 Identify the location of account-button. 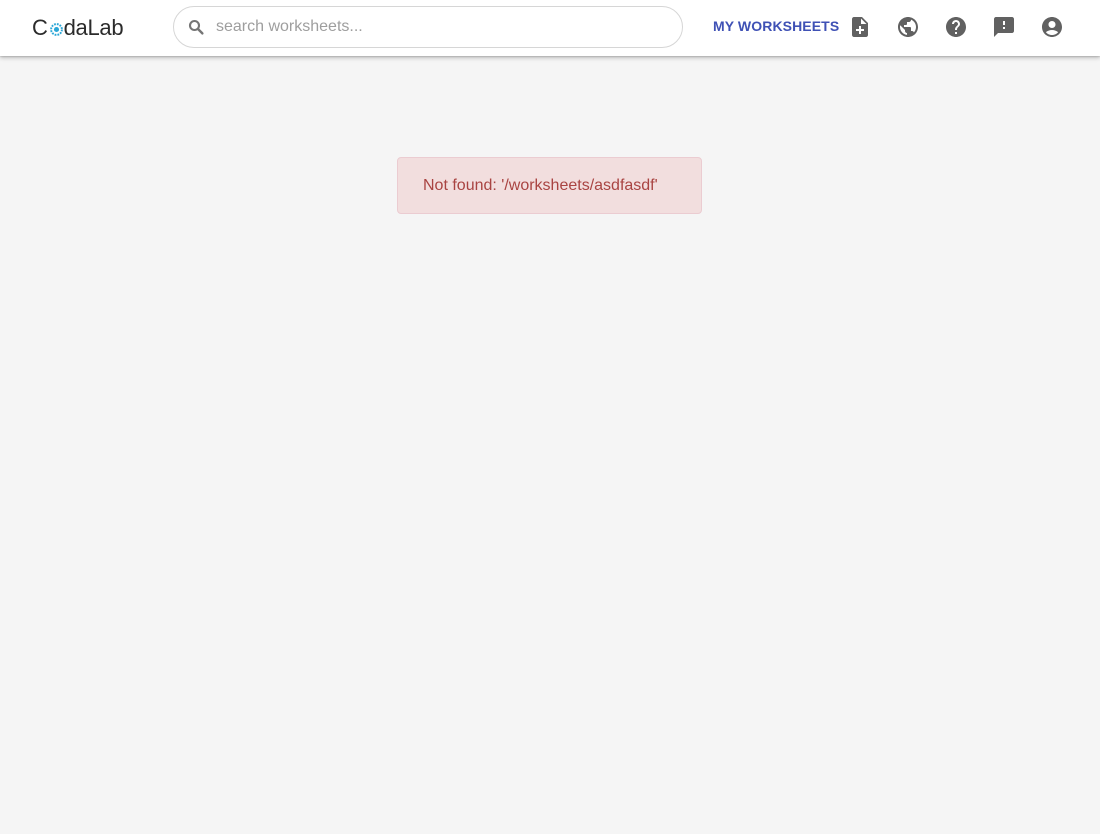
(1052, 27).